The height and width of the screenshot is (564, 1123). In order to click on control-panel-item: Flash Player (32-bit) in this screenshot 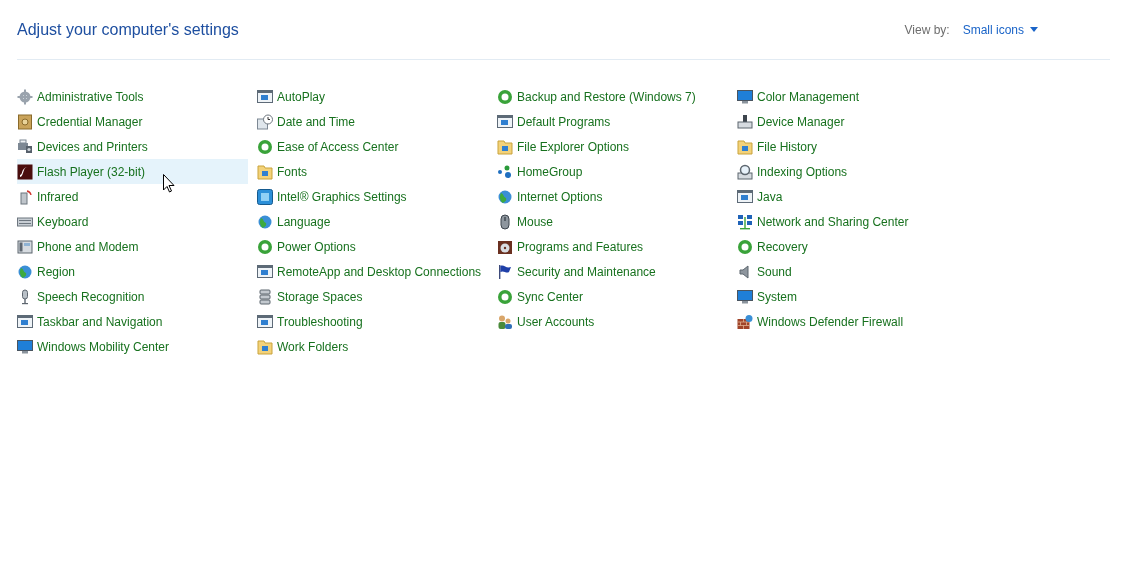, I will do `click(132, 171)`.